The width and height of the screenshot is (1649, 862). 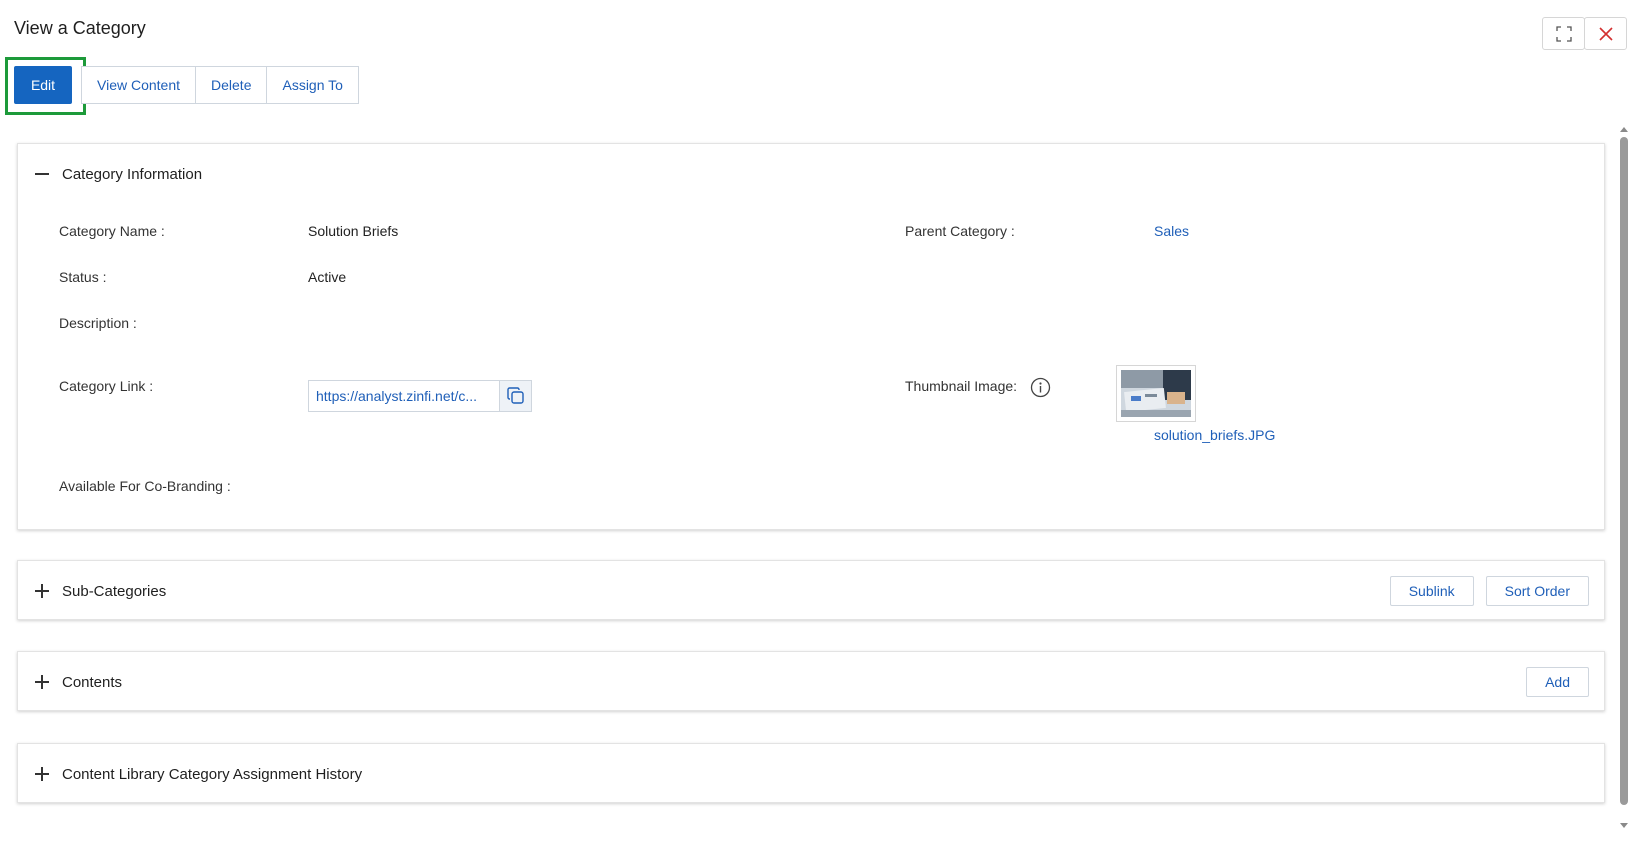 I want to click on thumbnail-image, so click(x=1156, y=393).